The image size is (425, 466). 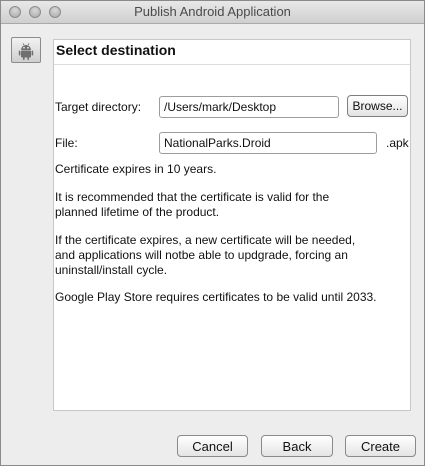 I want to click on back-button: Back, so click(x=297, y=446).